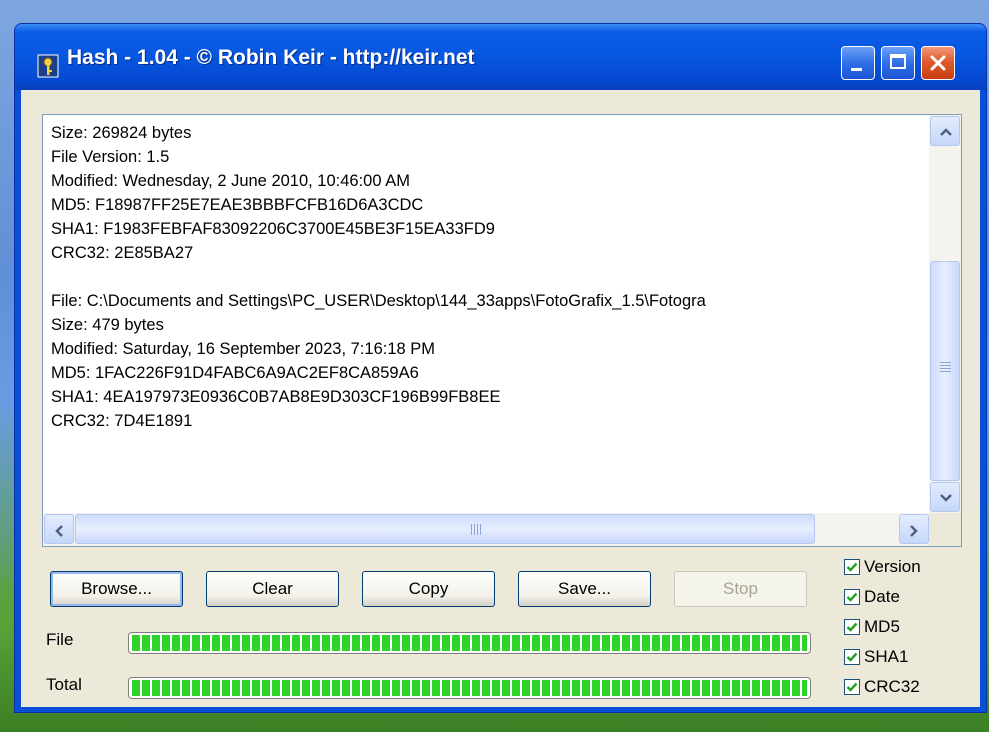  I want to click on scroll-up-button, so click(945, 131).